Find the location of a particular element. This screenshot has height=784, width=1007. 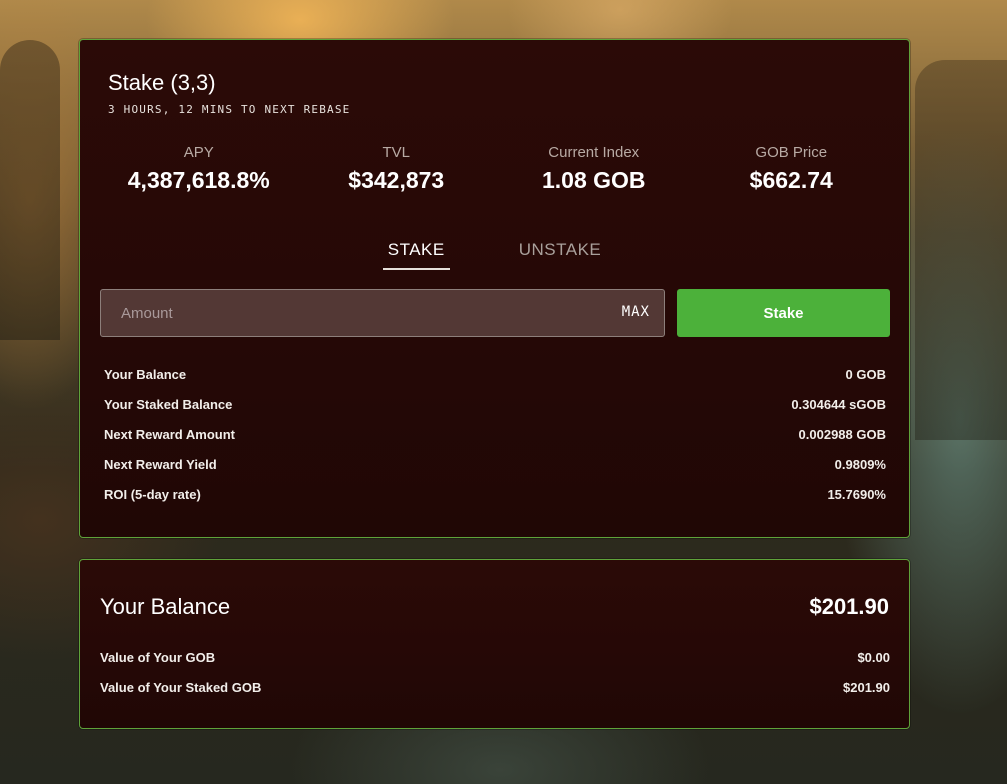

metric-apy: APY 4,387,618.8% is located at coordinates (199, 169).